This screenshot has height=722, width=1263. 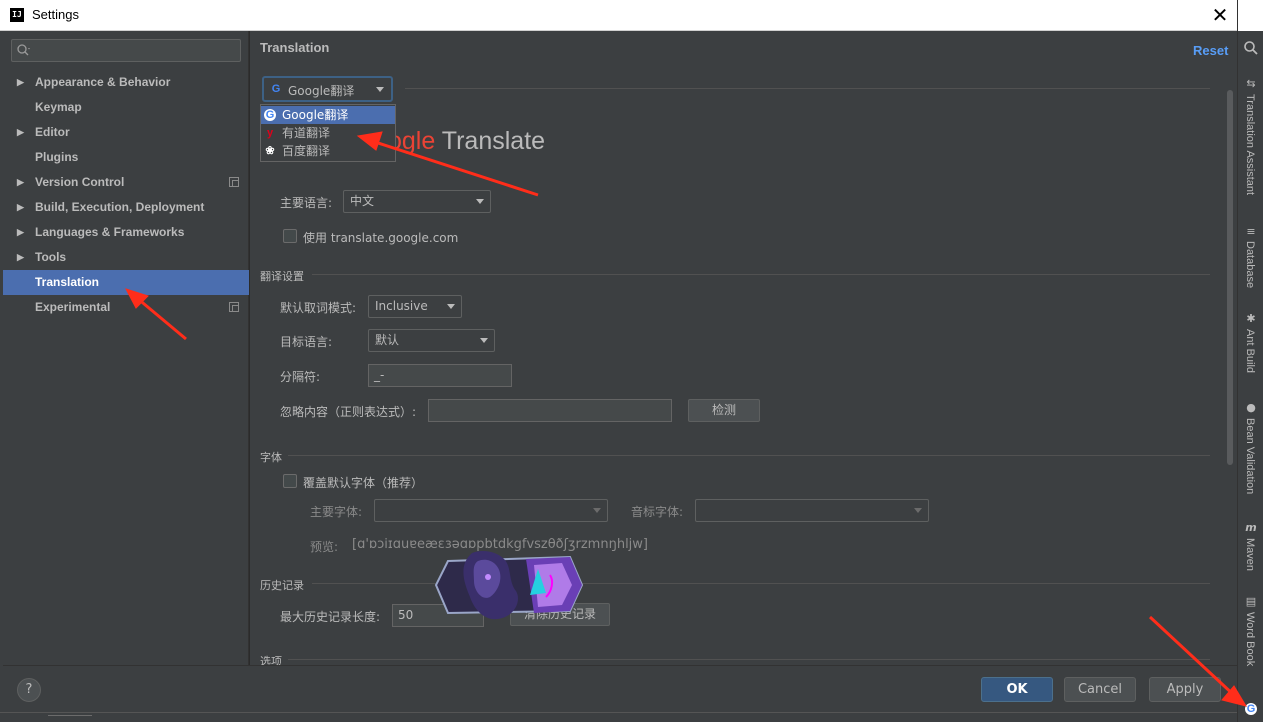 I want to click on nav-item-appearance-behavior: ▶ Appearance & Behavior, so click(x=126, y=82).